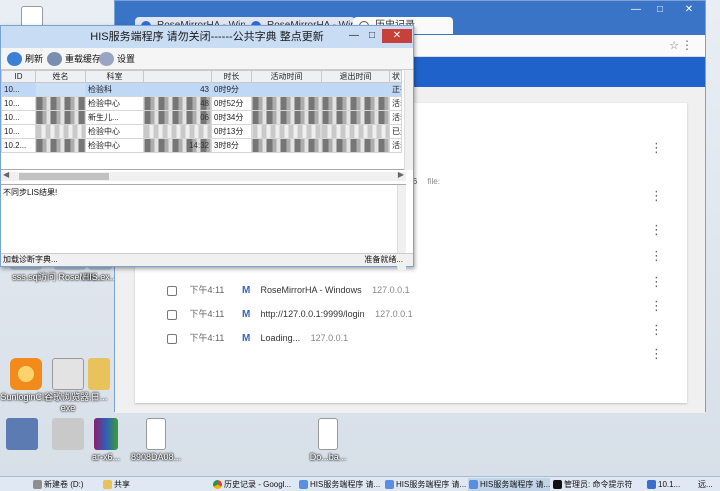 This screenshot has width=720, height=491. I want to click on table-row: 10... 检验科 43 0时9分 正在, so click(201, 89).